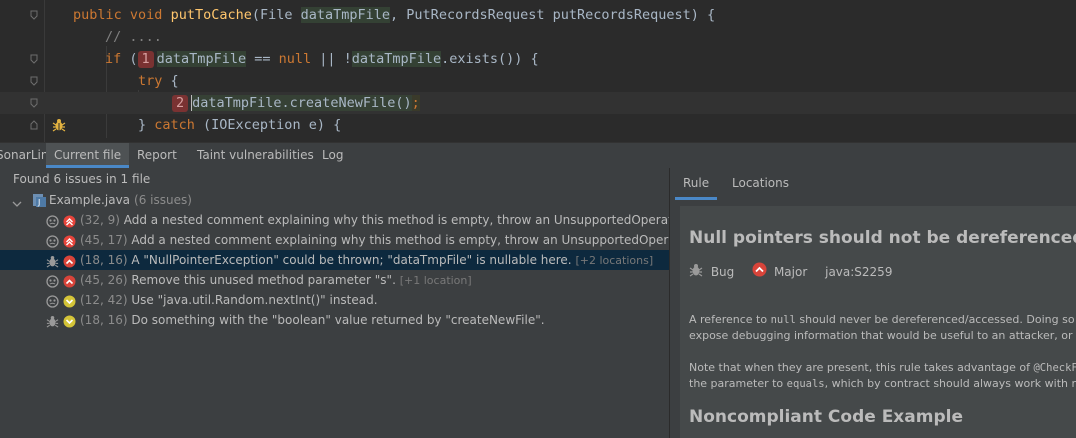 The width and height of the screenshot is (1076, 438). Describe the element at coordinates (129, 59) in the screenshot. I see `code-text: (` at that location.